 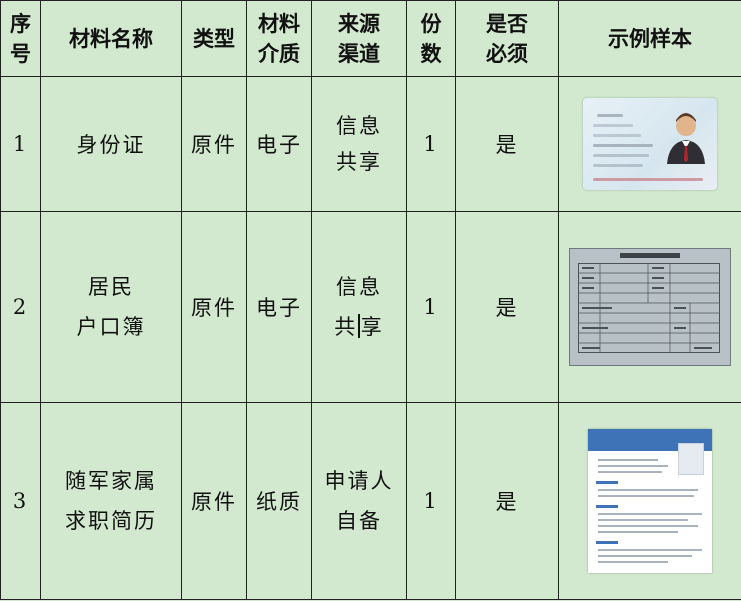 What do you see at coordinates (20, 144) in the screenshot?
I see `cell-seq: 1` at bounding box center [20, 144].